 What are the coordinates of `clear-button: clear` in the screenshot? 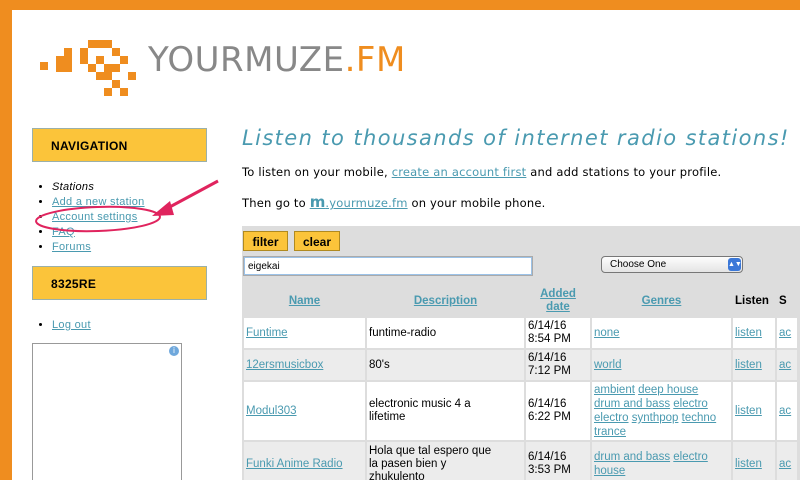 It's located at (317, 241).